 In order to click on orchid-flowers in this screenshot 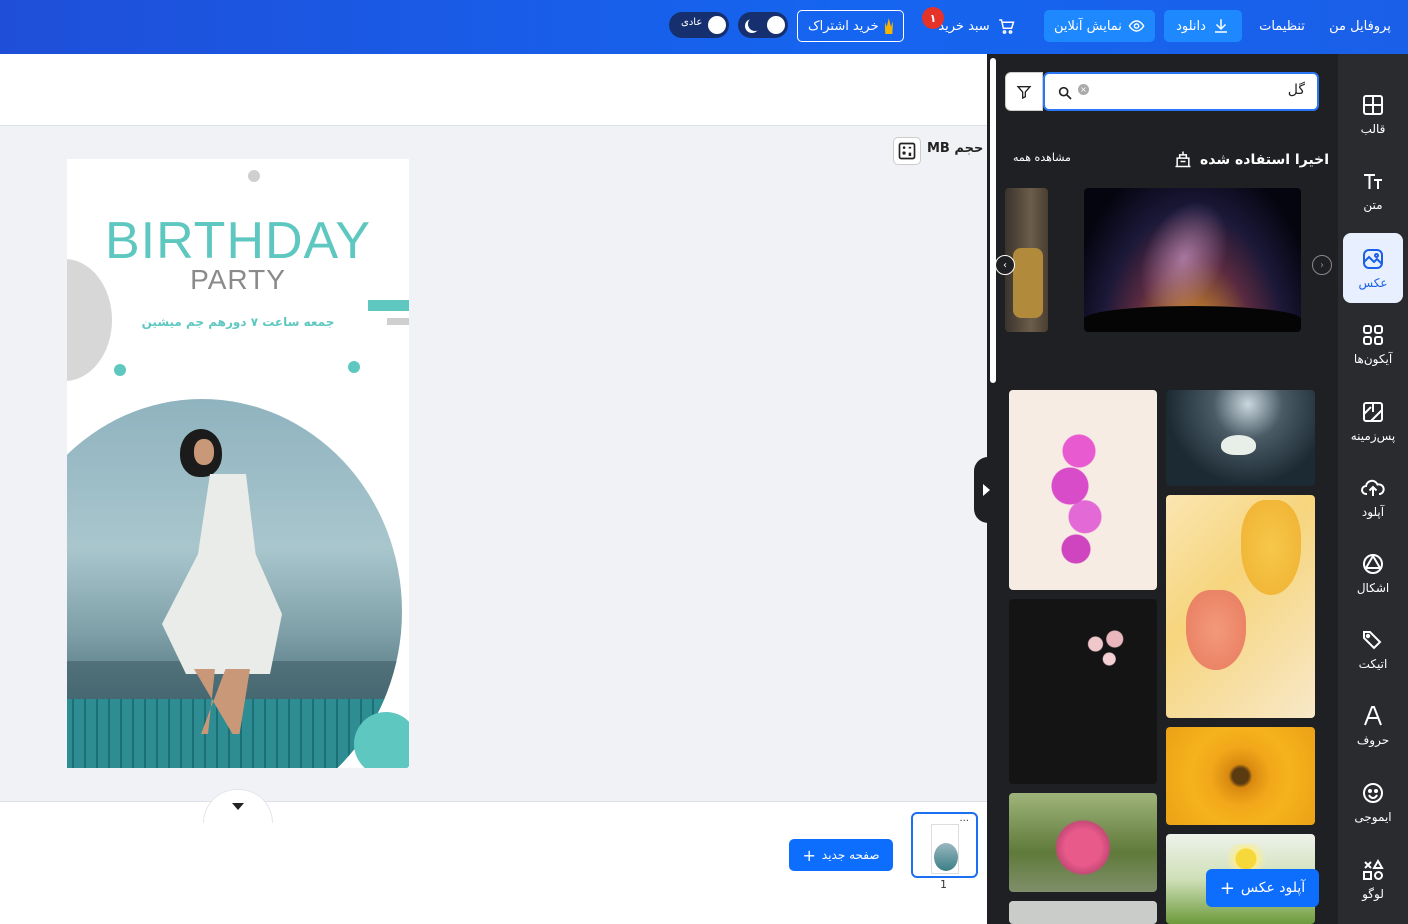, I will do `click(1079, 500)`.